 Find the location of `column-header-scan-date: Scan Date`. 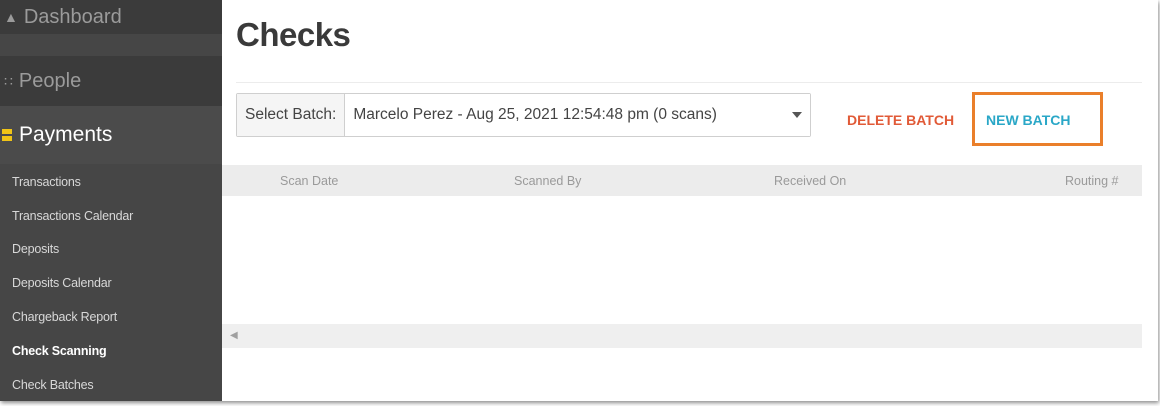

column-header-scan-date: Scan Date is located at coordinates (309, 181).